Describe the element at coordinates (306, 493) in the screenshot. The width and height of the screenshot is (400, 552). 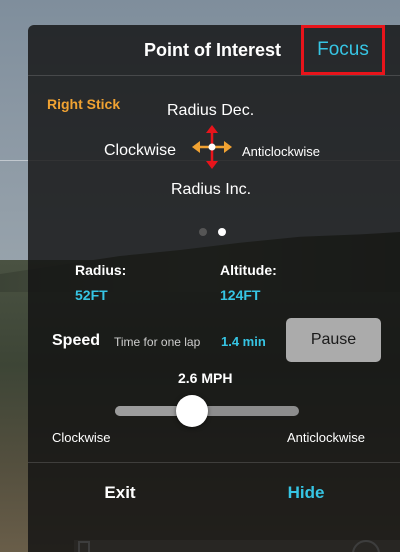
I see `hide-button: Hide` at that location.